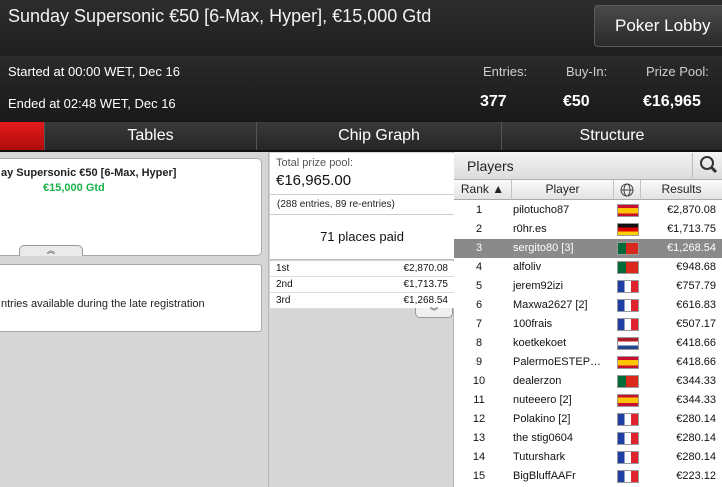  Describe the element at coordinates (479, 229) in the screenshot. I see `player-rank: 2` at that location.